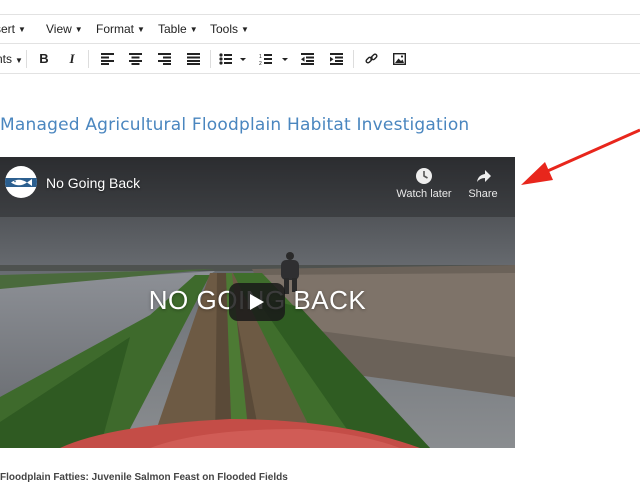 This screenshot has width=640, height=483. I want to click on toolbar: Fonts▼ B I 12, so click(320, 59).